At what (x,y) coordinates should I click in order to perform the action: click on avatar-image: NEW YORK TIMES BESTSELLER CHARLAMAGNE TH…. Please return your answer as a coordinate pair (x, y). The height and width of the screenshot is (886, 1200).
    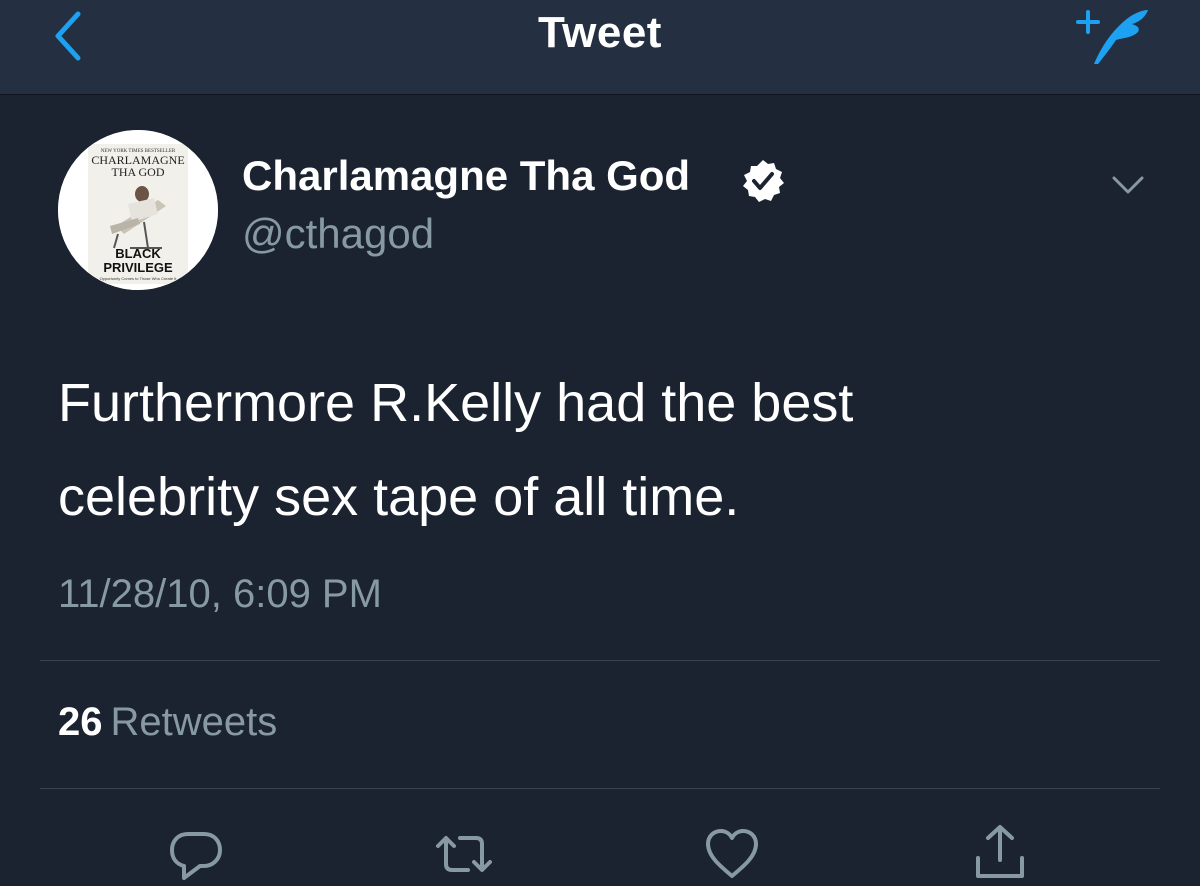
    Looking at the image, I should click on (138, 210).